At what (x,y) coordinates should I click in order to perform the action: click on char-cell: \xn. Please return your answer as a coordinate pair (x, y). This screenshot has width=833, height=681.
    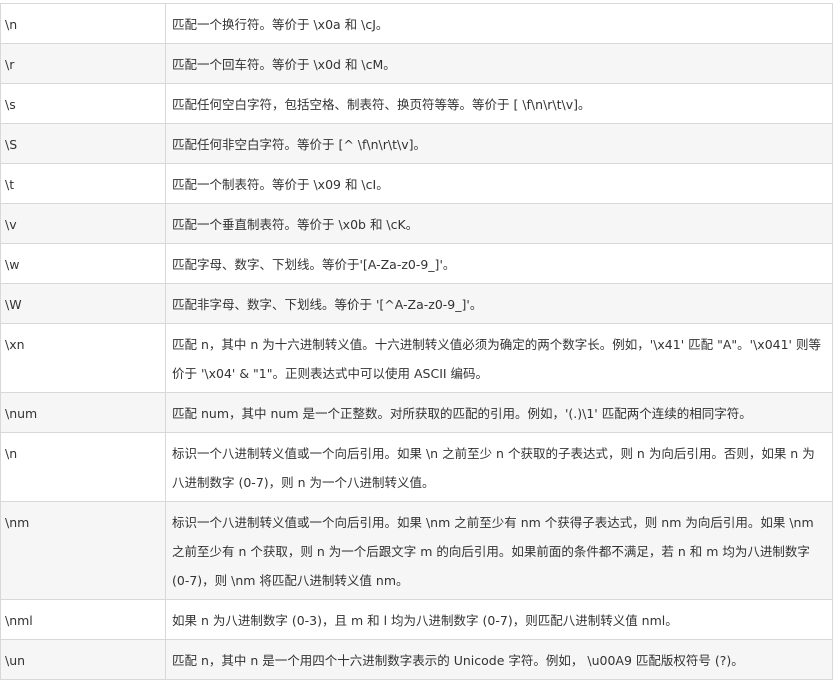
    Looking at the image, I should click on (83, 358).